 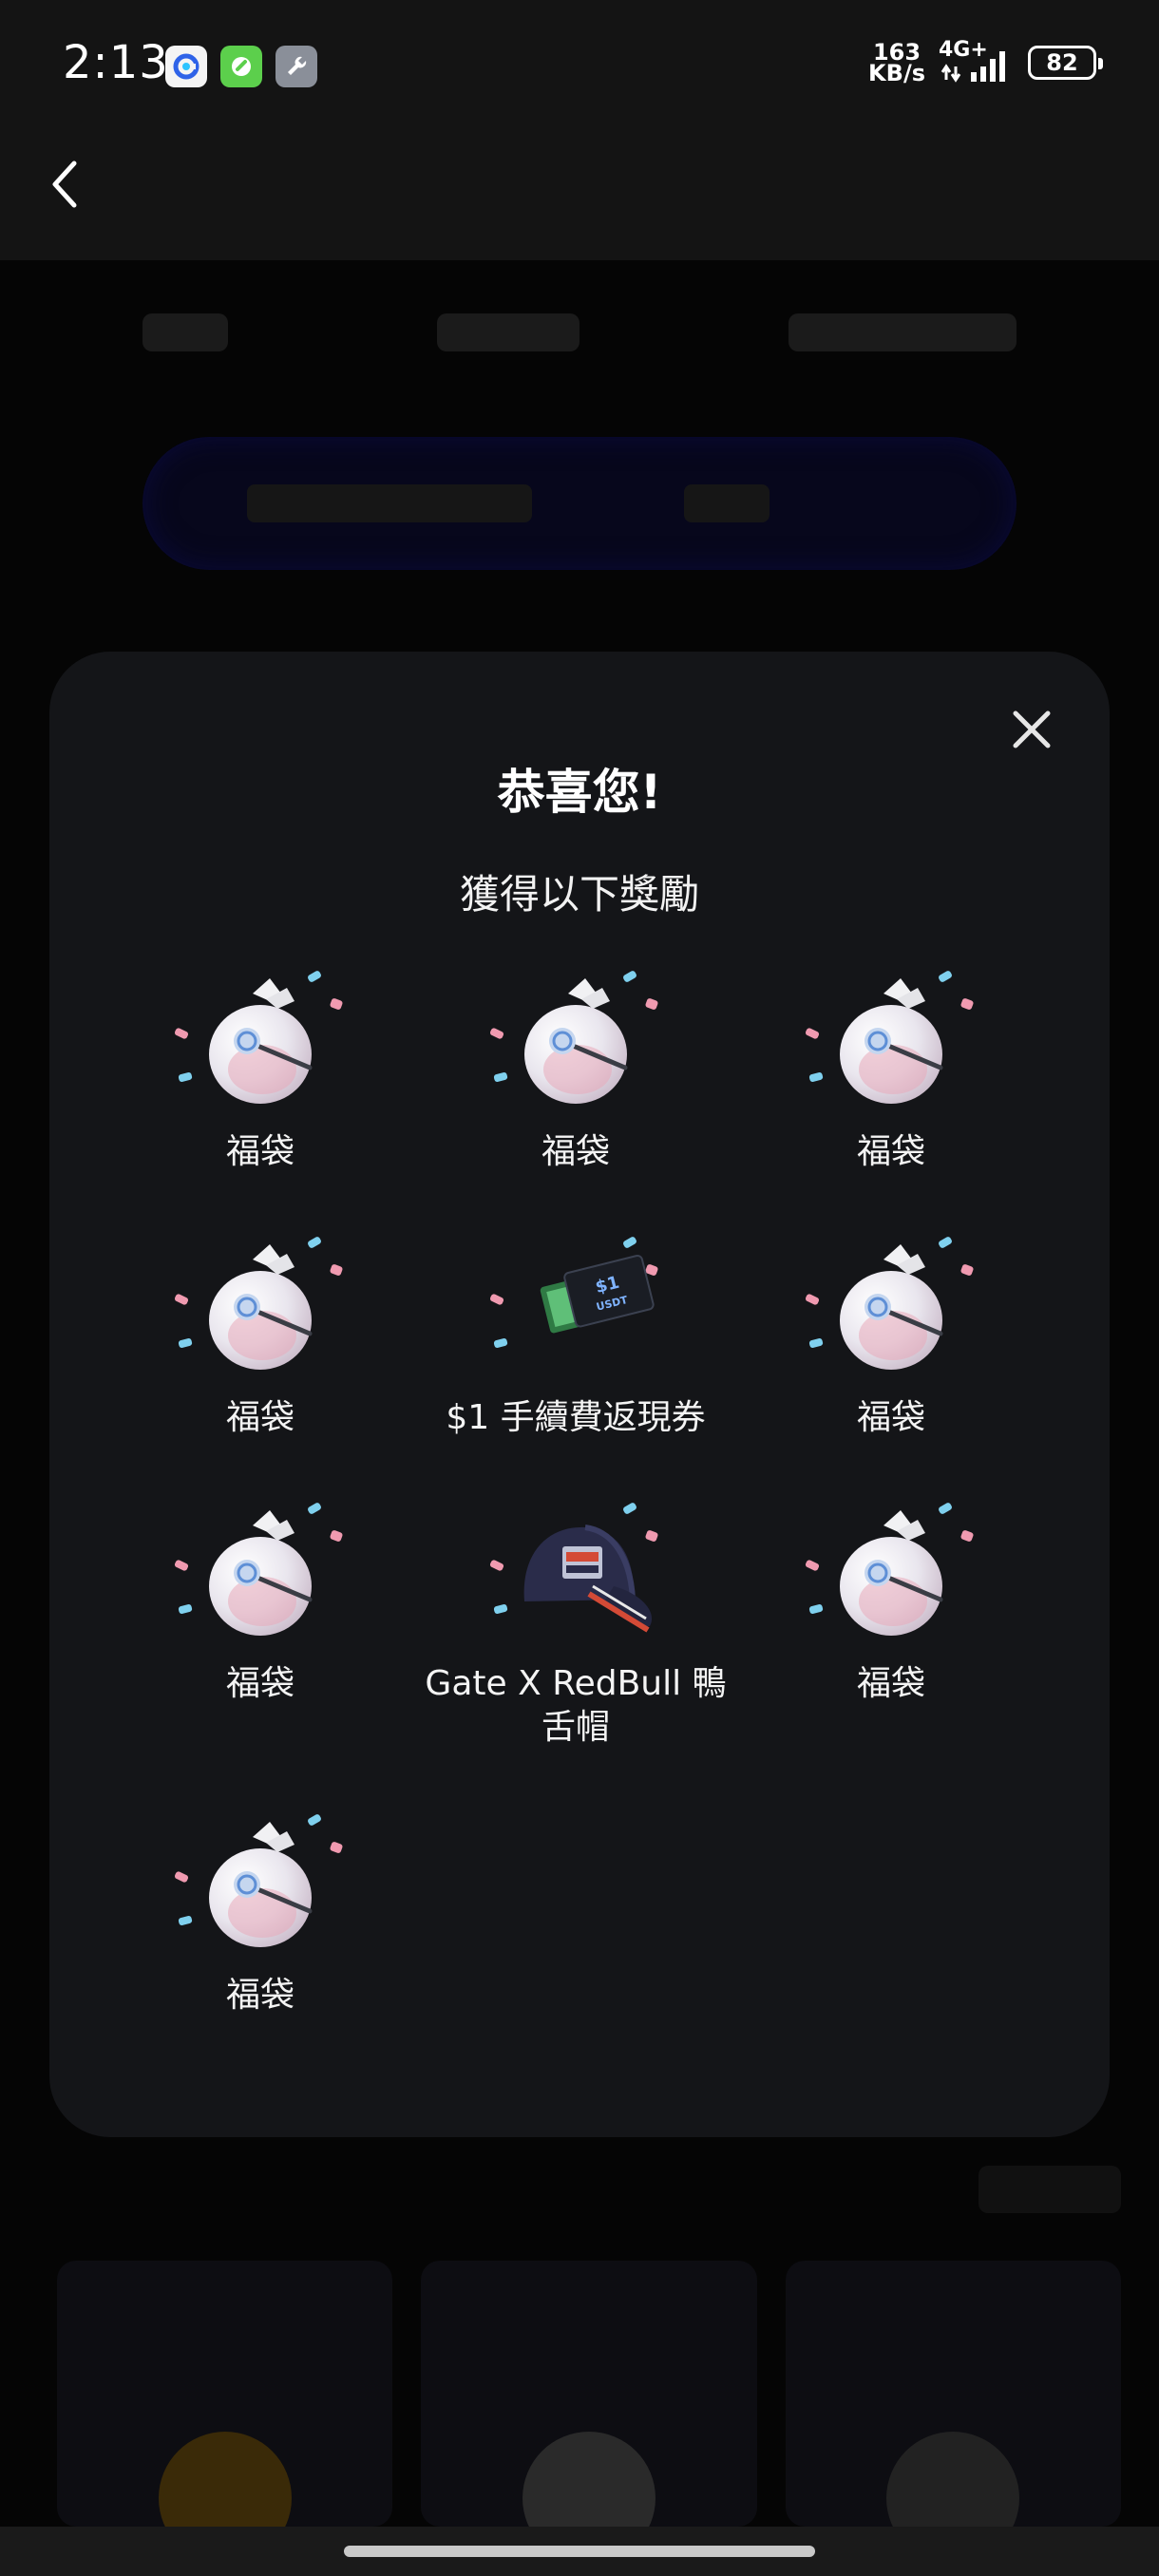 What do you see at coordinates (575, 1307) in the screenshot?
I see `fee-voucher-icon: $1 USDT` at bounding box center [575, 1307].